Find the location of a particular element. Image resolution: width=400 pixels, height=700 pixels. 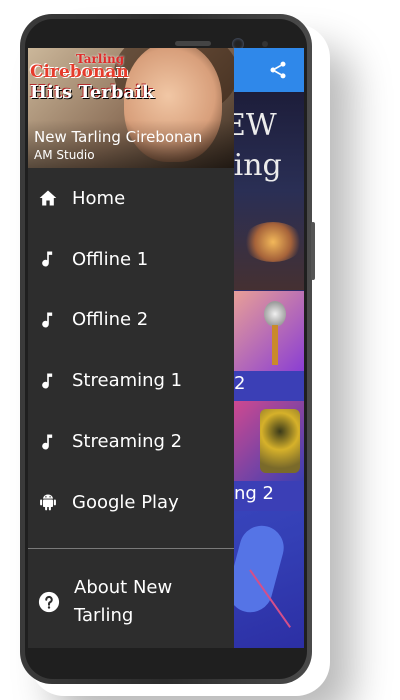

microphone-stand is located at coordinates (275, 345).